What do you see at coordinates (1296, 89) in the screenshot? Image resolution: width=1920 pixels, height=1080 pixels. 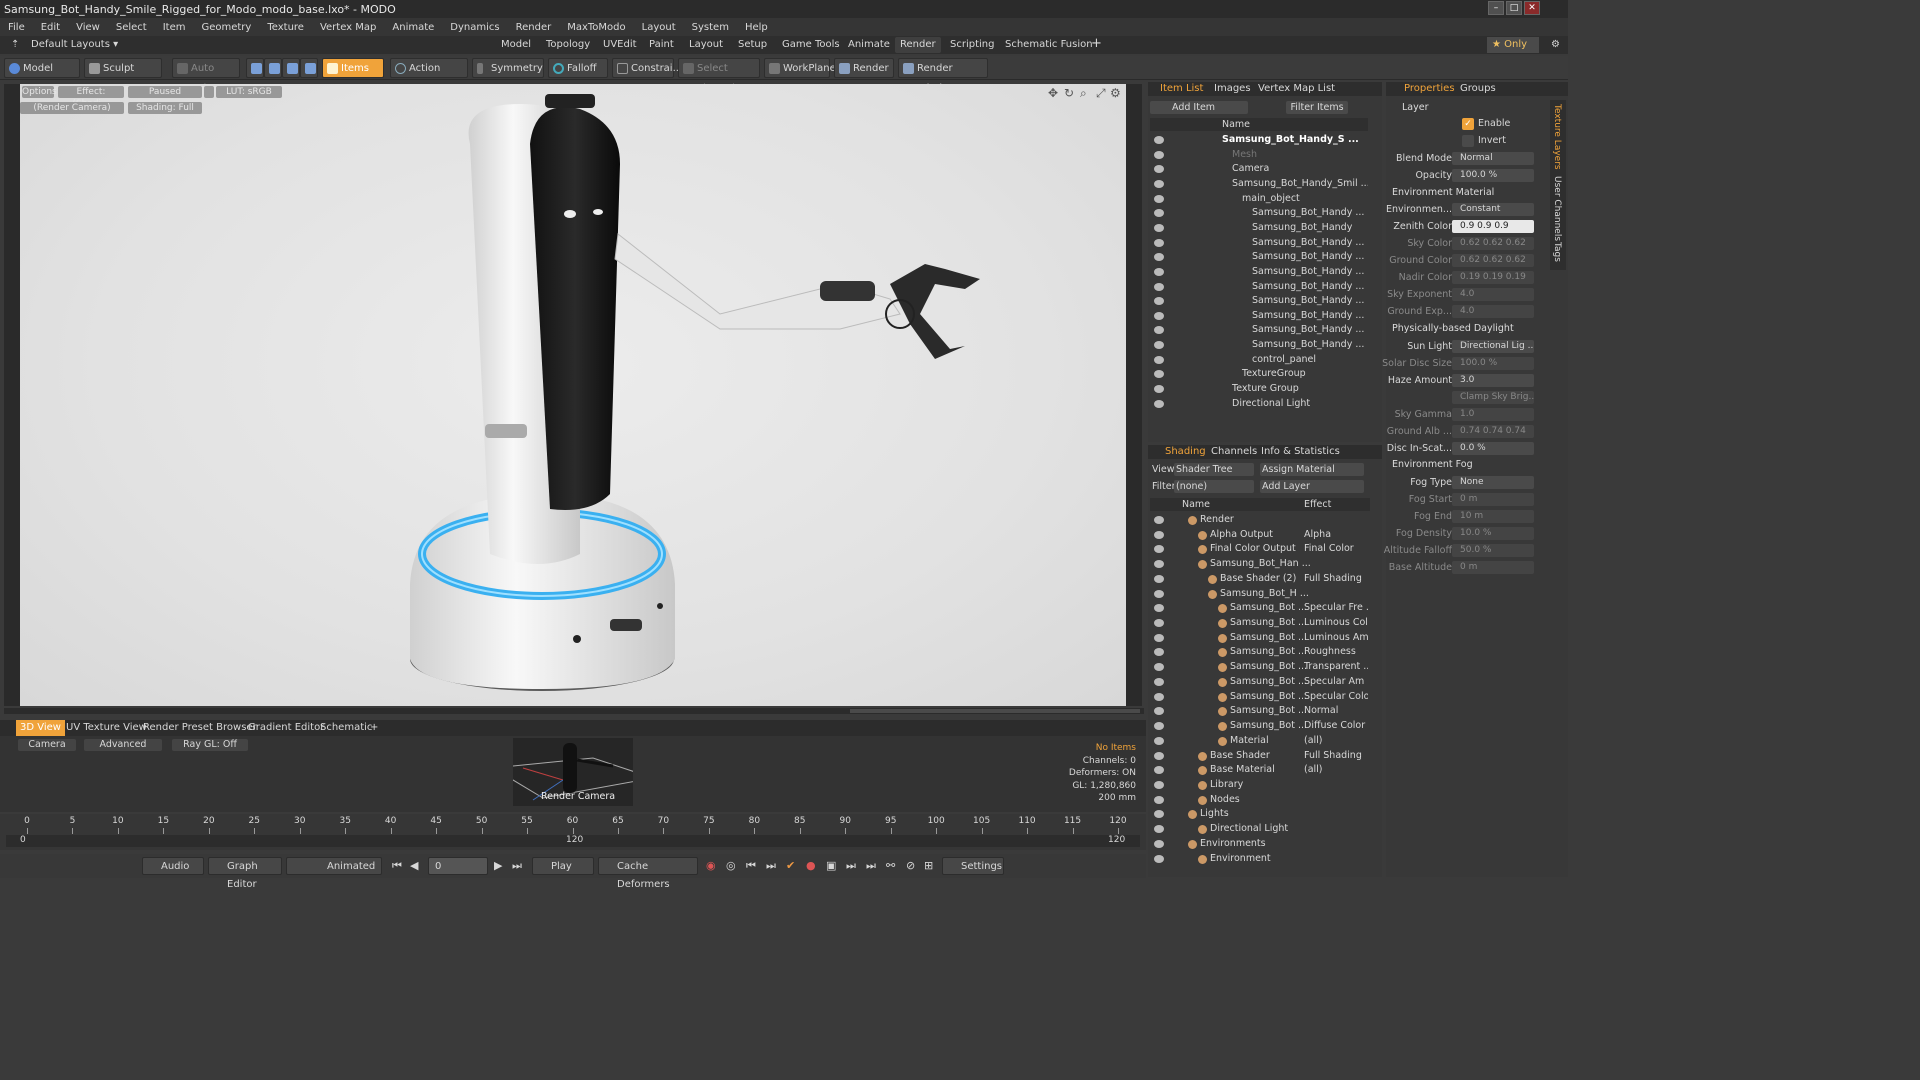 I see `tab-vertex-map-list: Vertex Map List` at bounding box center [1296, 89].